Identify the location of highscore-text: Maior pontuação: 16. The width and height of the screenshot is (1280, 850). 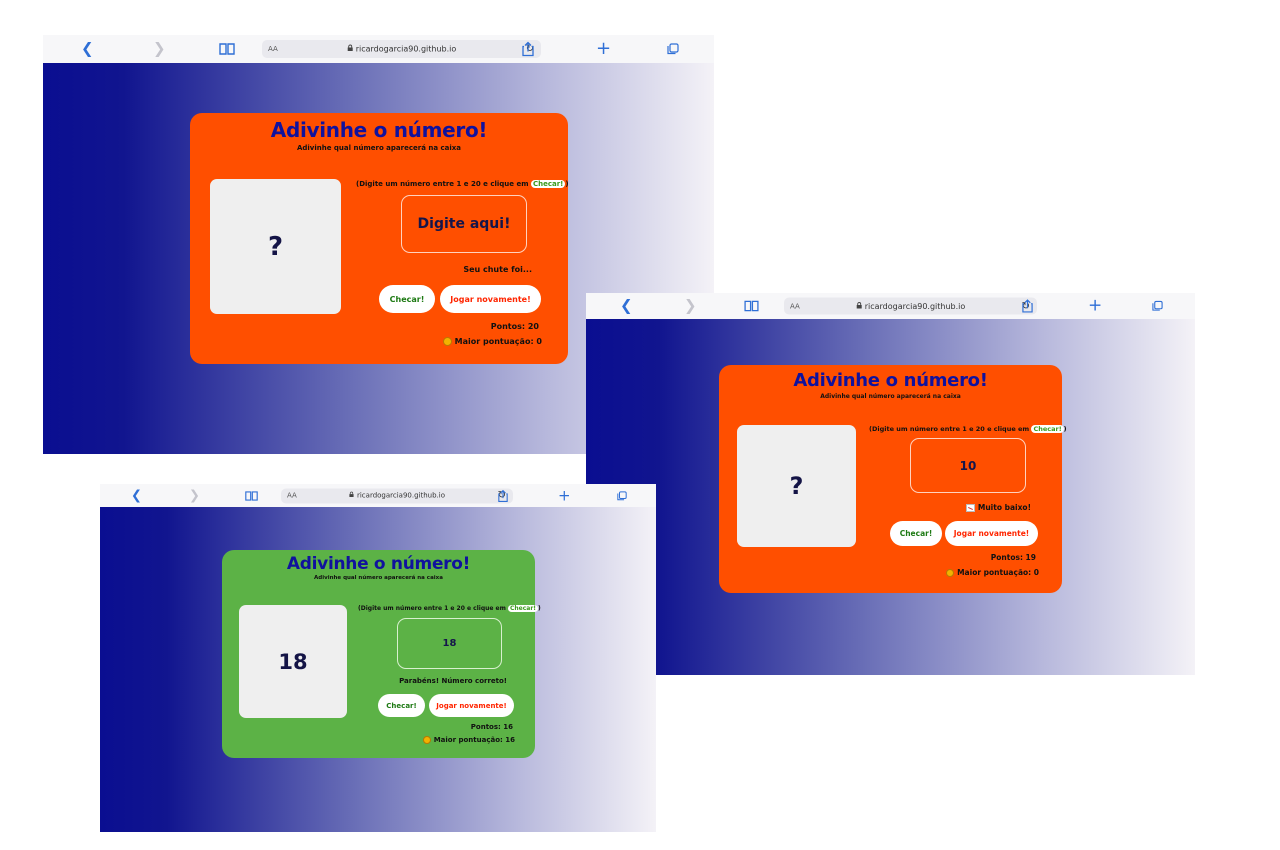
(469, 740).